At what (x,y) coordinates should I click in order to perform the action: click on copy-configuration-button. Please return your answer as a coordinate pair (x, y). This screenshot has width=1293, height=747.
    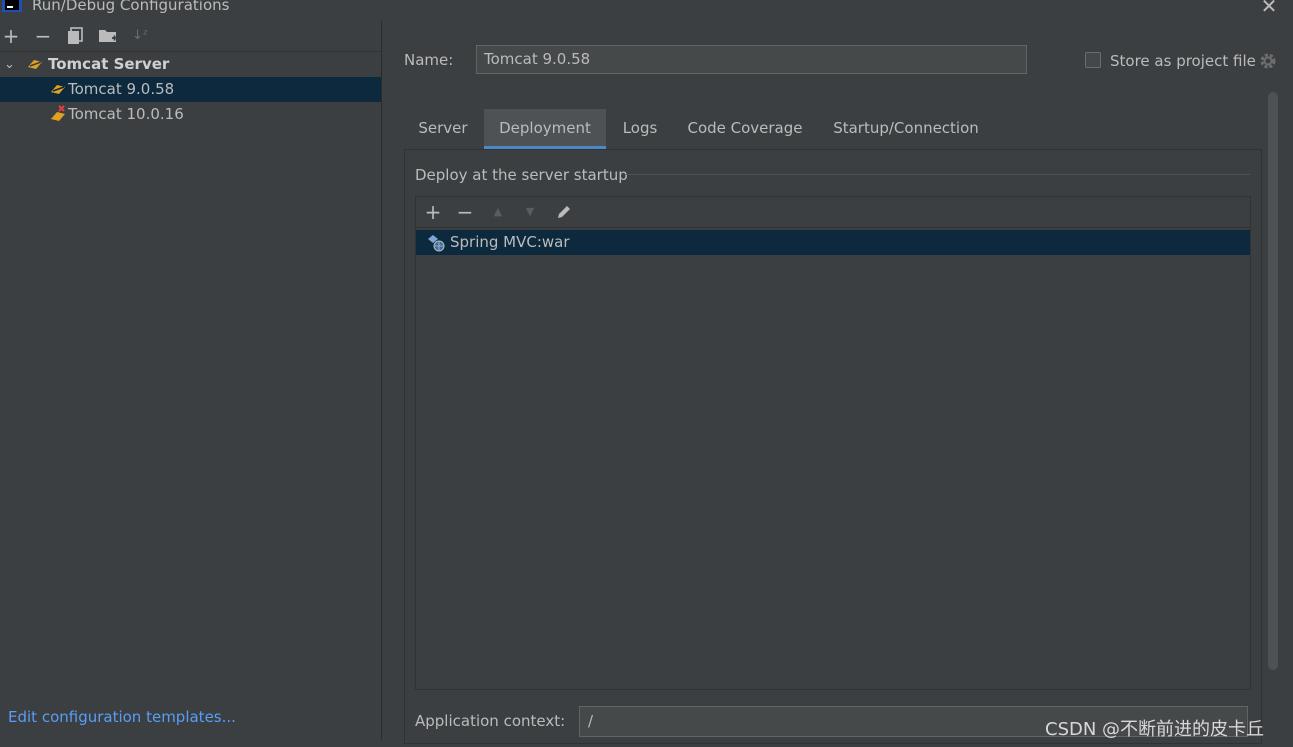
    Looking at the image, I should click on (75, 36).